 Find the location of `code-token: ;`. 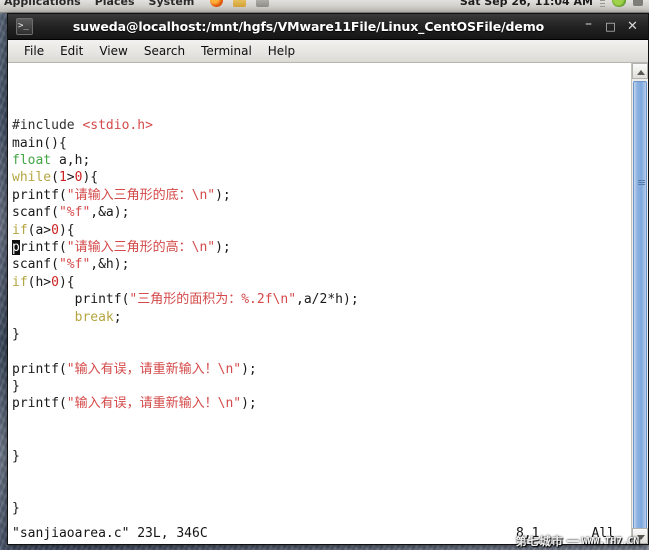

code-token: ; is located at coordinates (117, 317).